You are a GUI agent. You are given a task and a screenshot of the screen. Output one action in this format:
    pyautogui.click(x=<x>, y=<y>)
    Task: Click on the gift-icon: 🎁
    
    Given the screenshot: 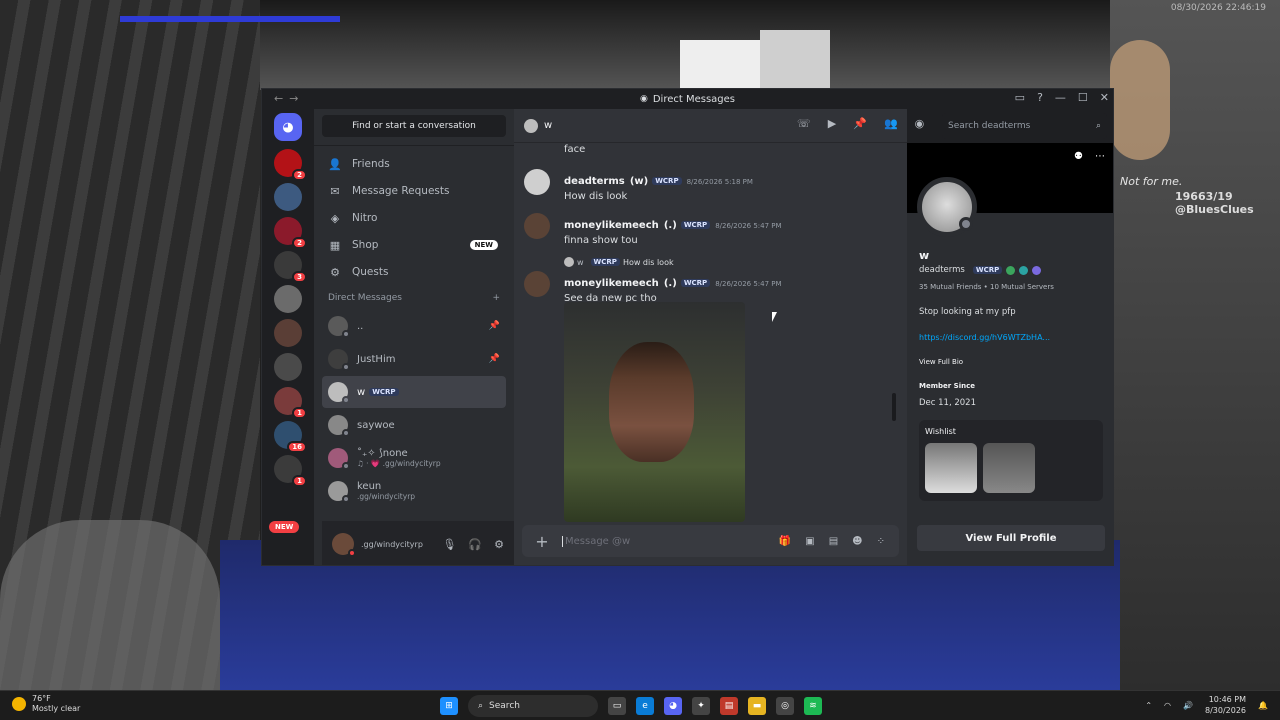 What is the action you would take?
    pyautogui.click(x=785, y=541)
    